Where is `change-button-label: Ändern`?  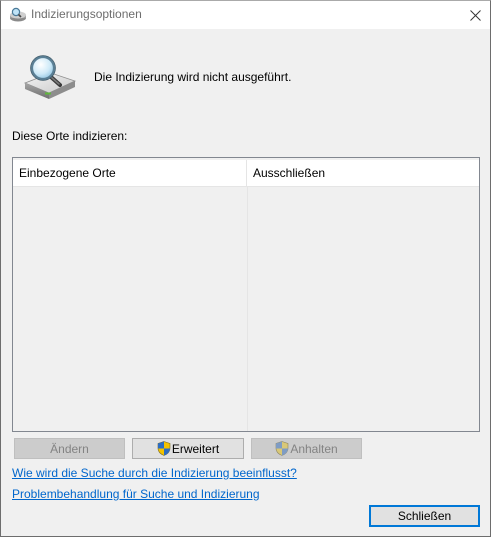
change-button-label: Ändern is located at coordinates (69, 448).